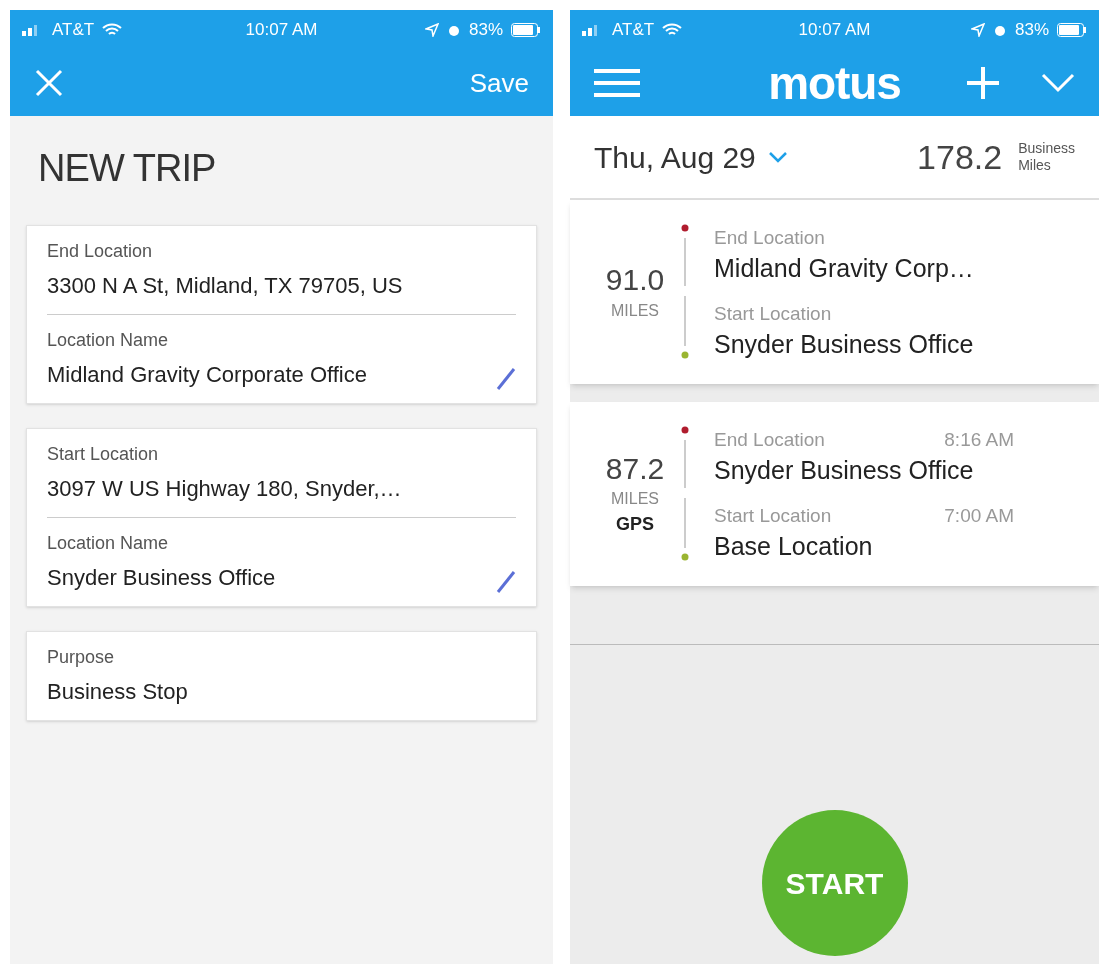 Image resolution: width=1099 pixels, height=974 pixels. Describe the element at coordinates (635, 525) in the screenshot. I see `source-tag: GPS` at that location.